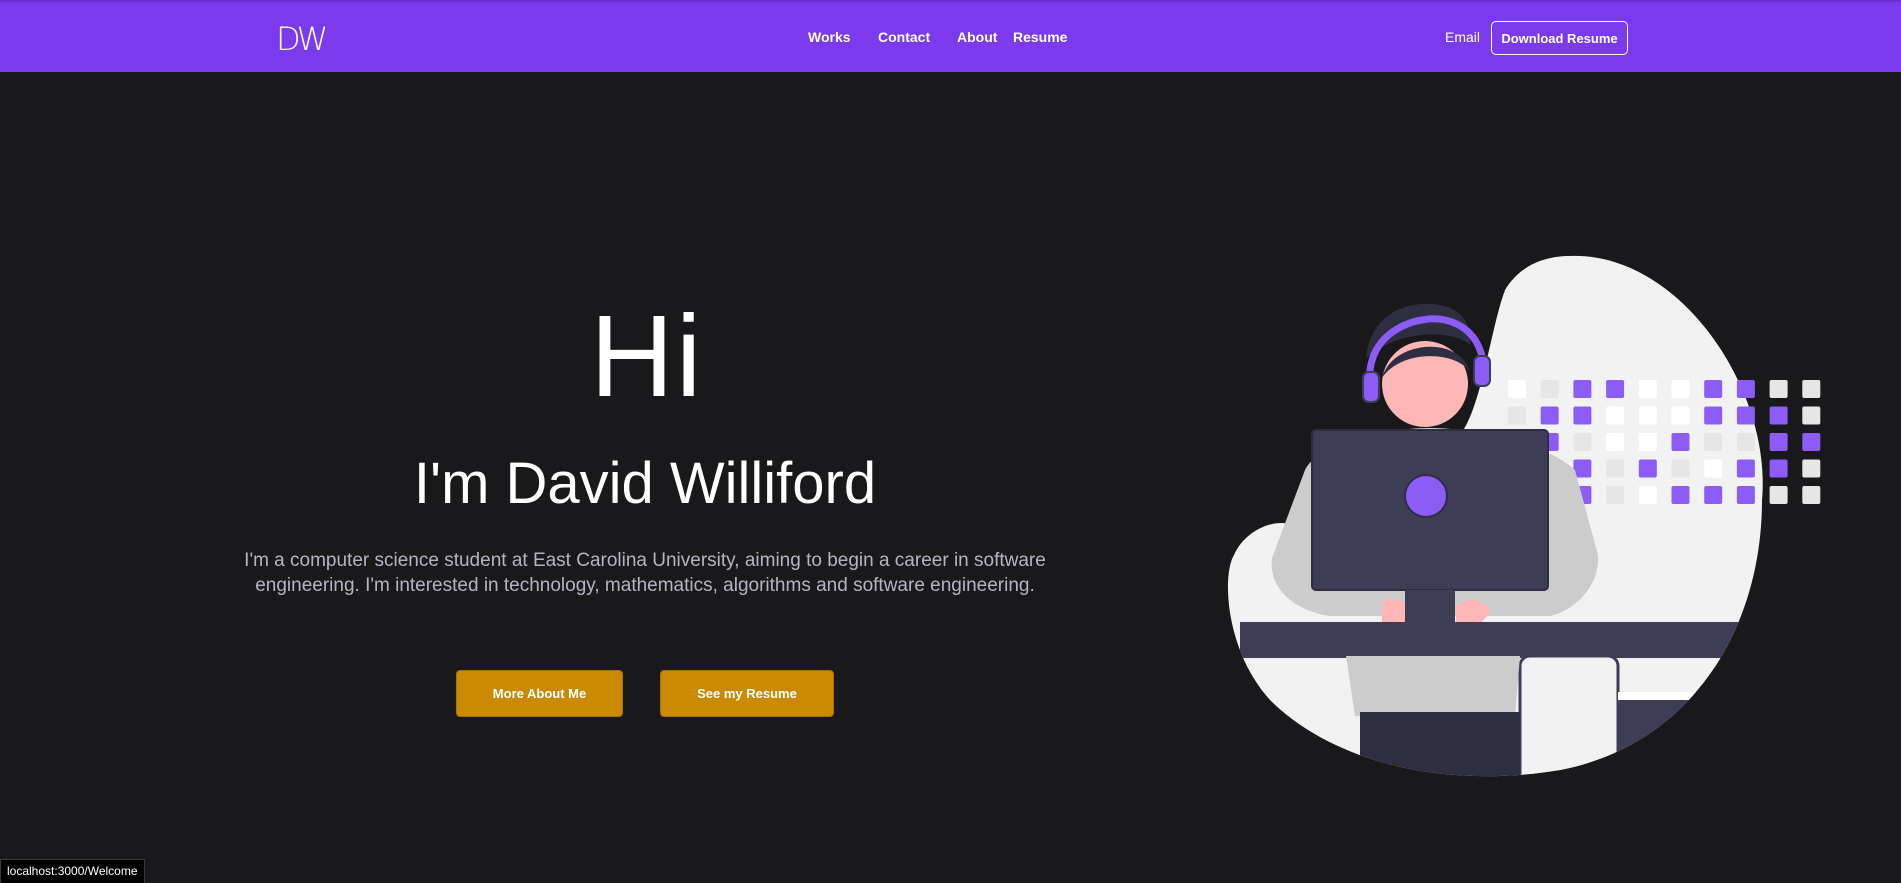 This screenshot has height=883, width=1901. Describe the element at coordinates (1430, 609) in the screenshot. I see `laptop-stand` at that location.